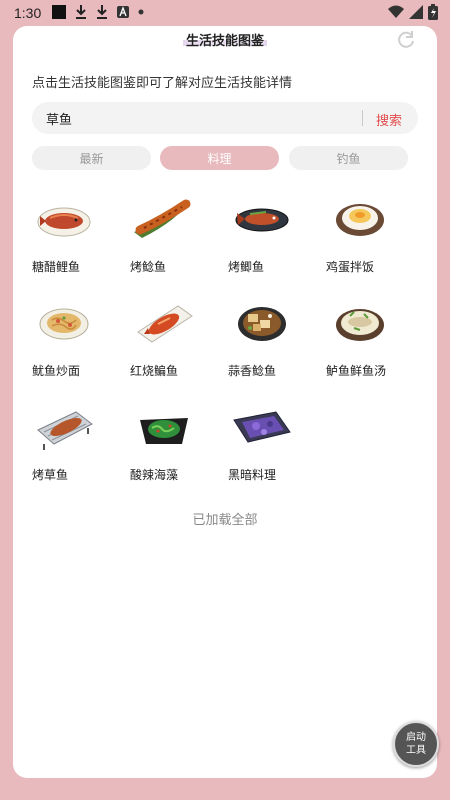  What do you see at coordinates (141, 12) in the screenshot?
I see `more-dot-icon` at bounding box center [141, 12].